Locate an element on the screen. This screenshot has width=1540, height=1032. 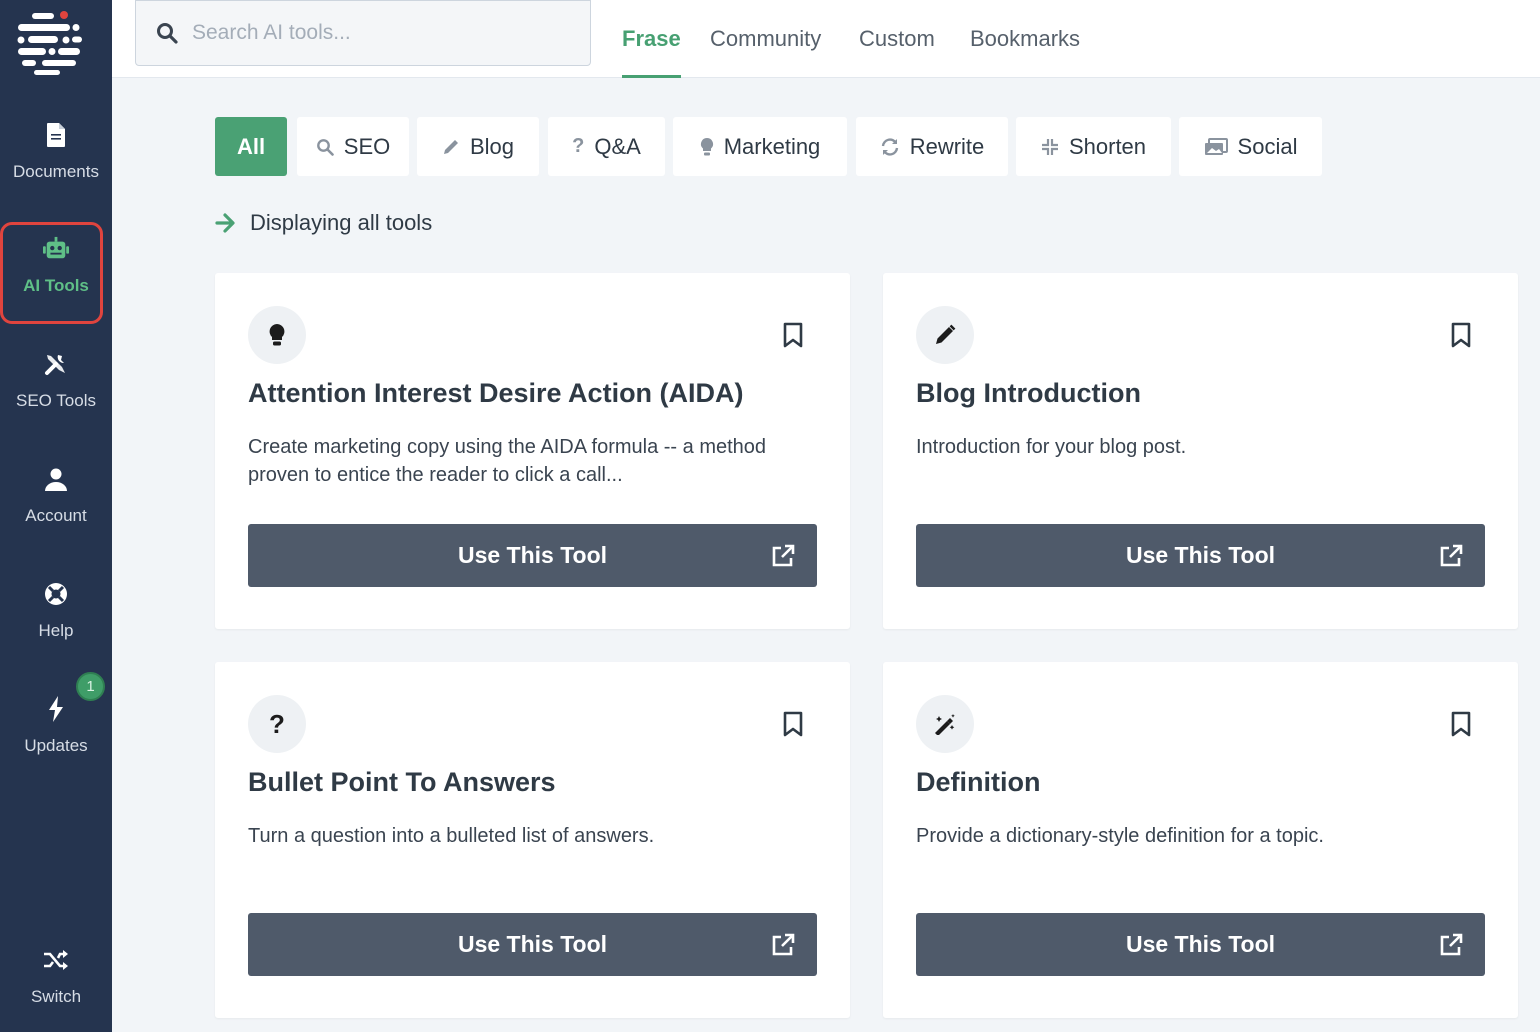
filter-social: Social is located at coordinates (1250, 146).